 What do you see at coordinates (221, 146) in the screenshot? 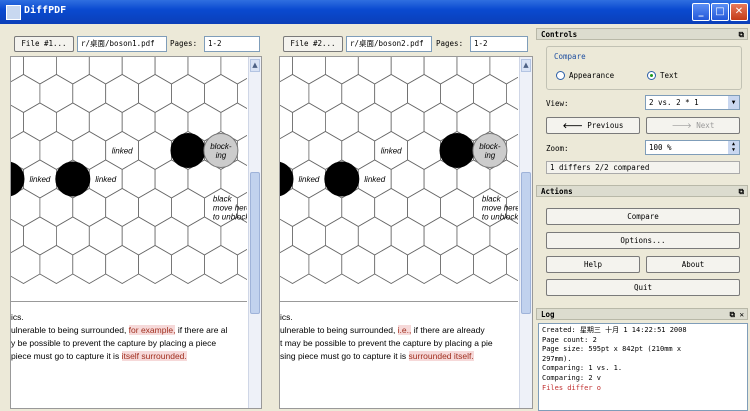
I see `board-label: block-` at bounding box center [221, 146].